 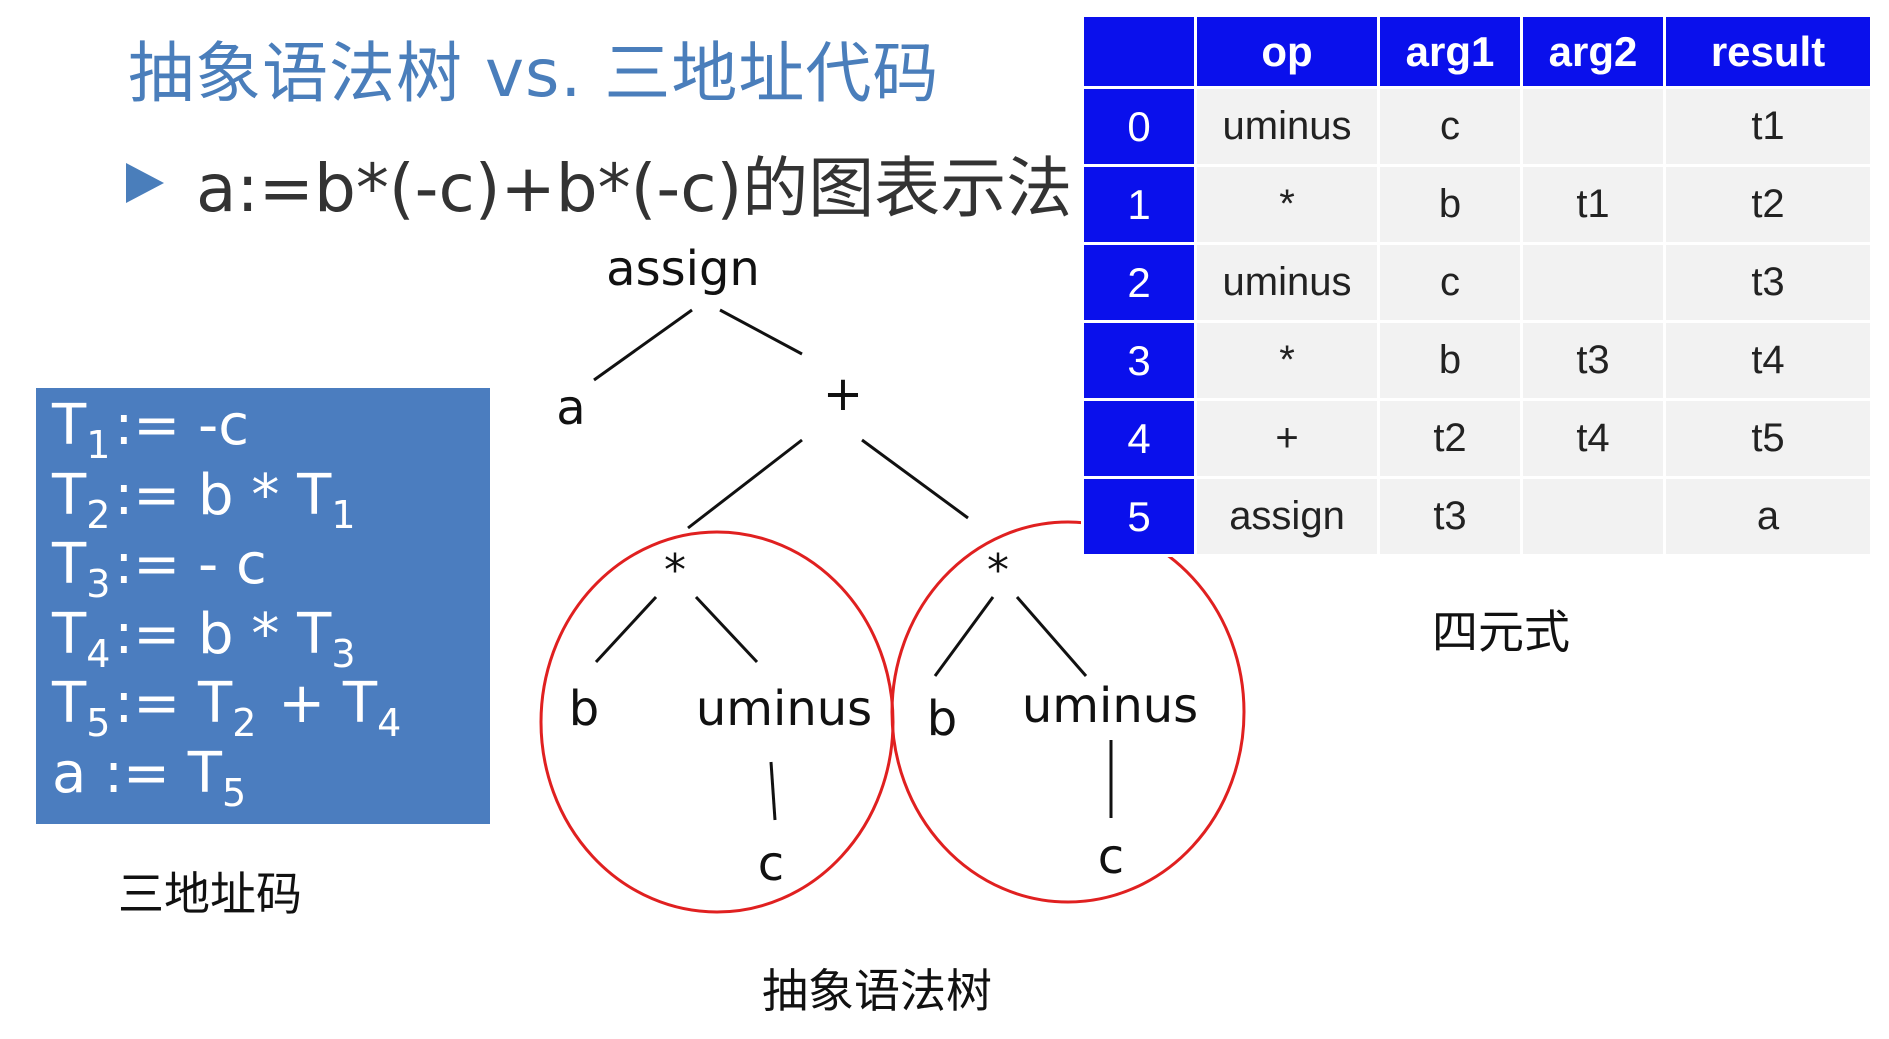 I want to click on node-left-uminus: uminus, so click(x=784, y=709).